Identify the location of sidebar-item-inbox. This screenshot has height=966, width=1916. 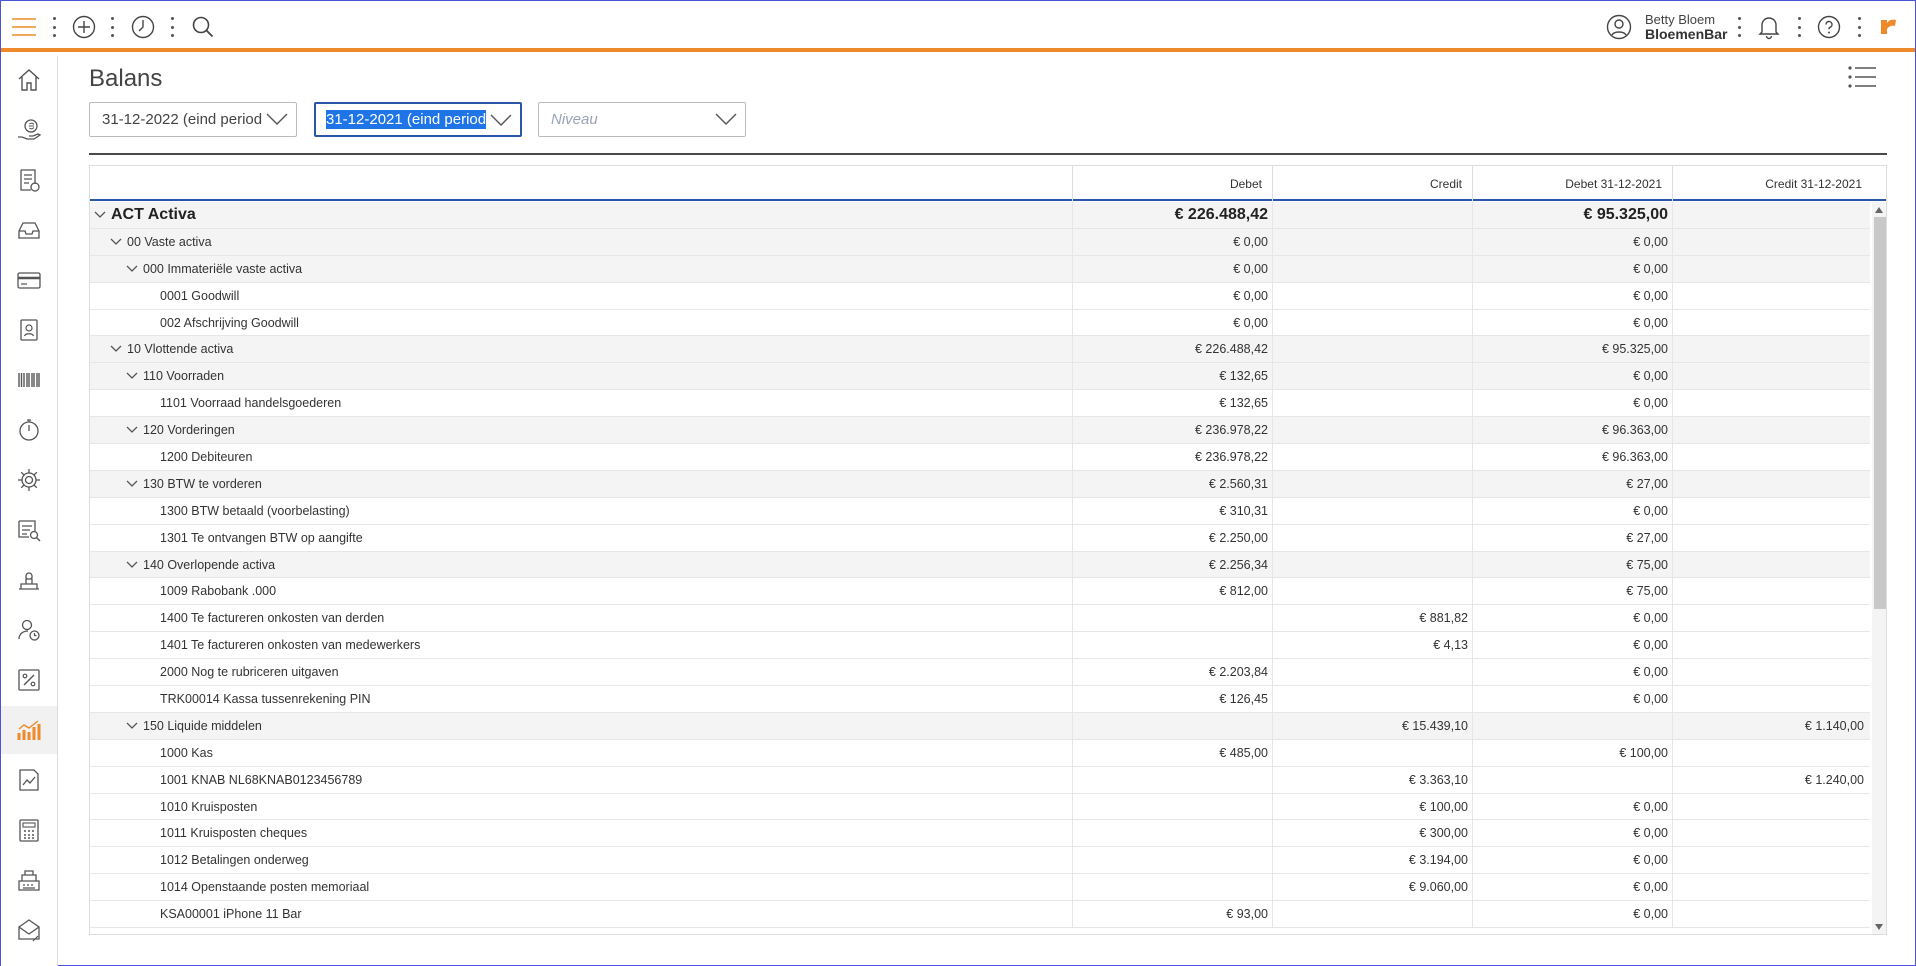
(29, 230).